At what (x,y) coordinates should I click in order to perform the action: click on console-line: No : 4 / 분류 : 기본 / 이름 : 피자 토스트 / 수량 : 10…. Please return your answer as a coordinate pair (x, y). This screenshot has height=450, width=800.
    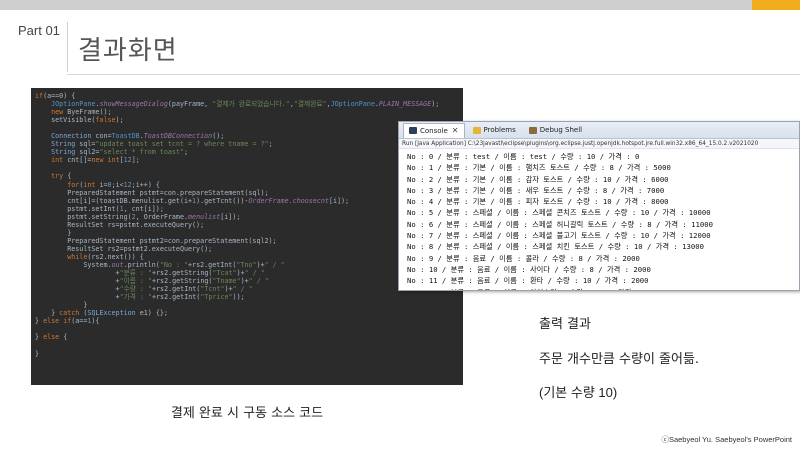
    Looking at the image, I should click on (538, 202).